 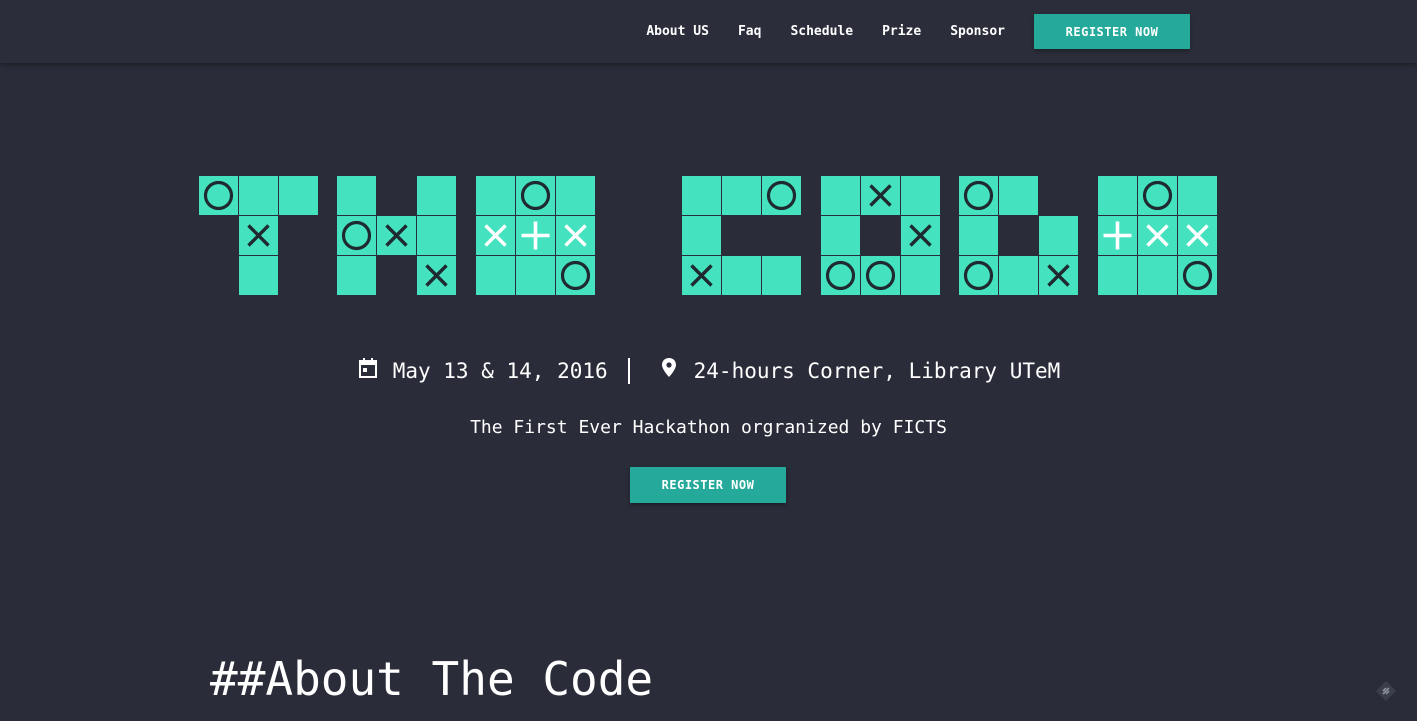 I want to click on event-date: May 13 & 14, 2016, so click(x=500, y=371).